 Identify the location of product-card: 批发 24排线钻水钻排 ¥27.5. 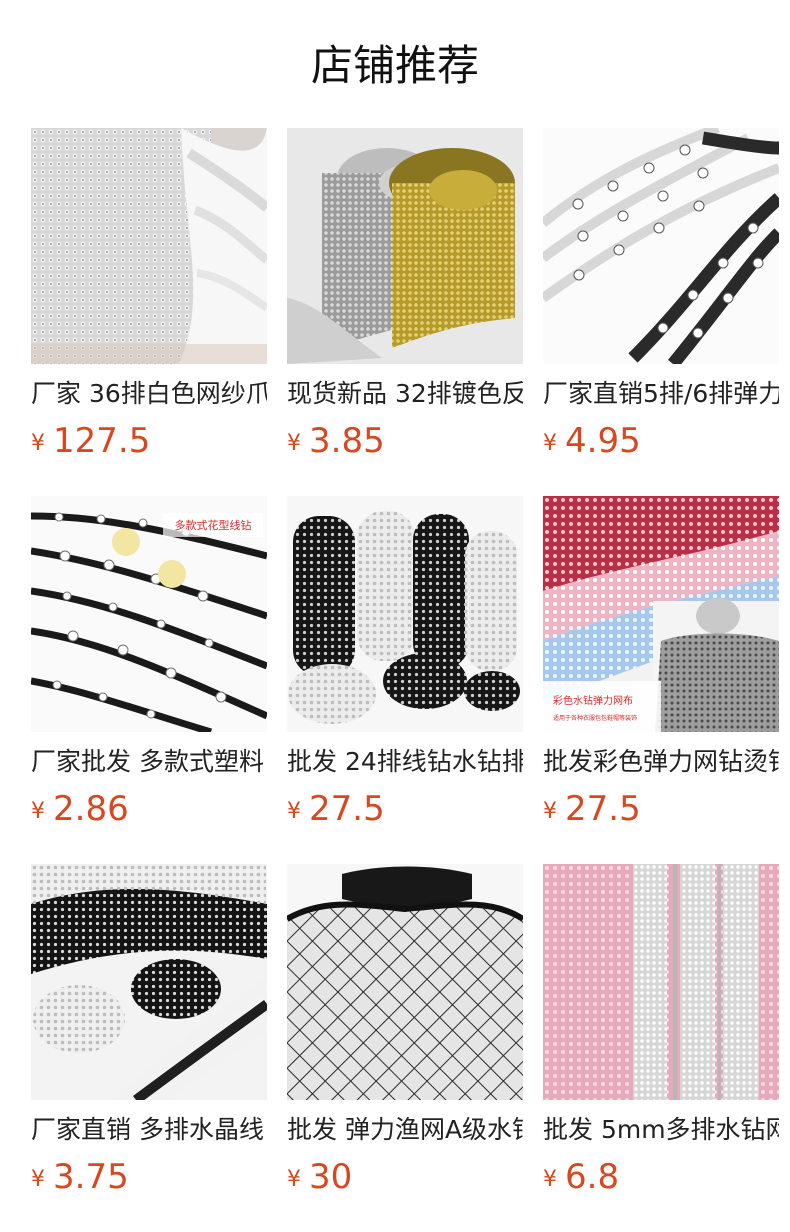
(405, 680).